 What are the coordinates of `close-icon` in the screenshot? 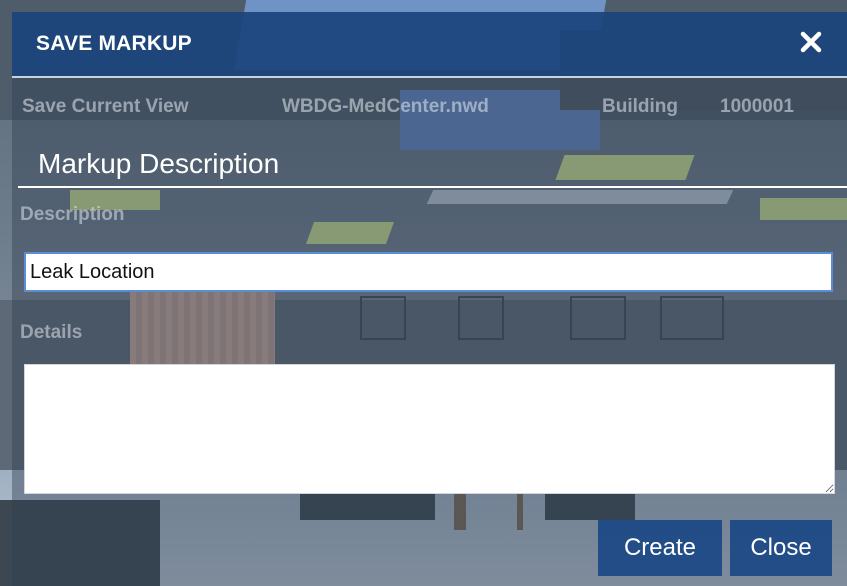 It's located at (811, 42).